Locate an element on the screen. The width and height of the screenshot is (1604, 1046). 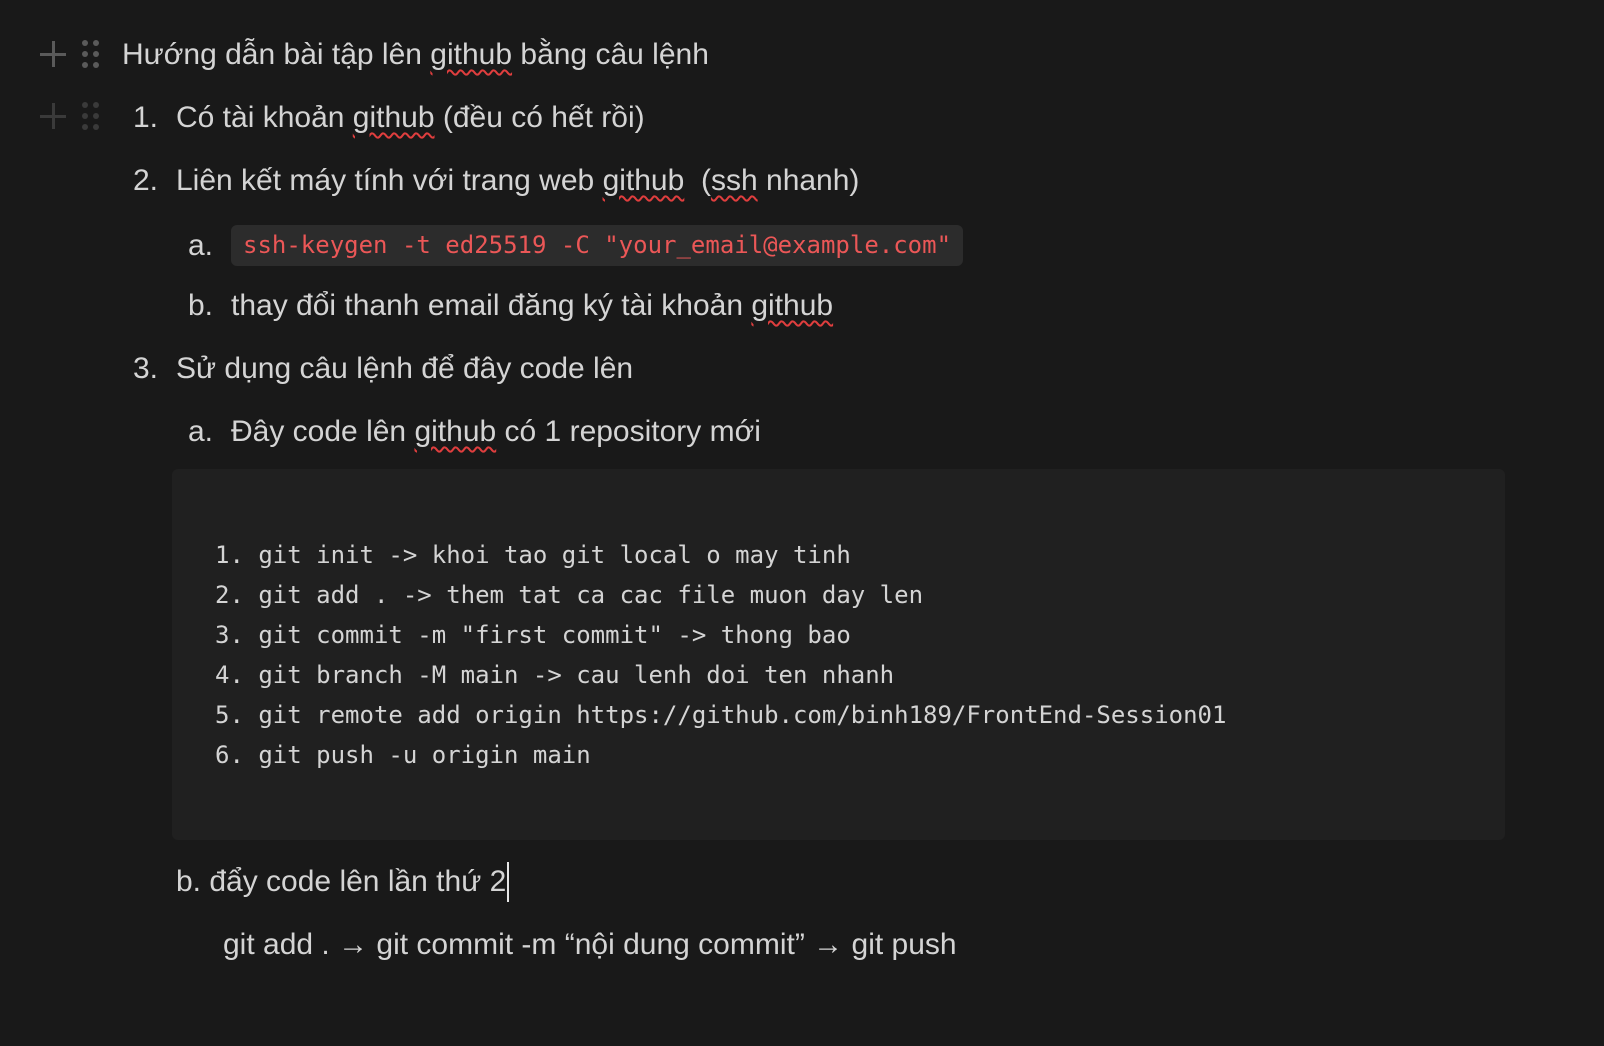
second-push-label: b. đẩy code lên lần thứ 2 is located at coordinates (341, 881).